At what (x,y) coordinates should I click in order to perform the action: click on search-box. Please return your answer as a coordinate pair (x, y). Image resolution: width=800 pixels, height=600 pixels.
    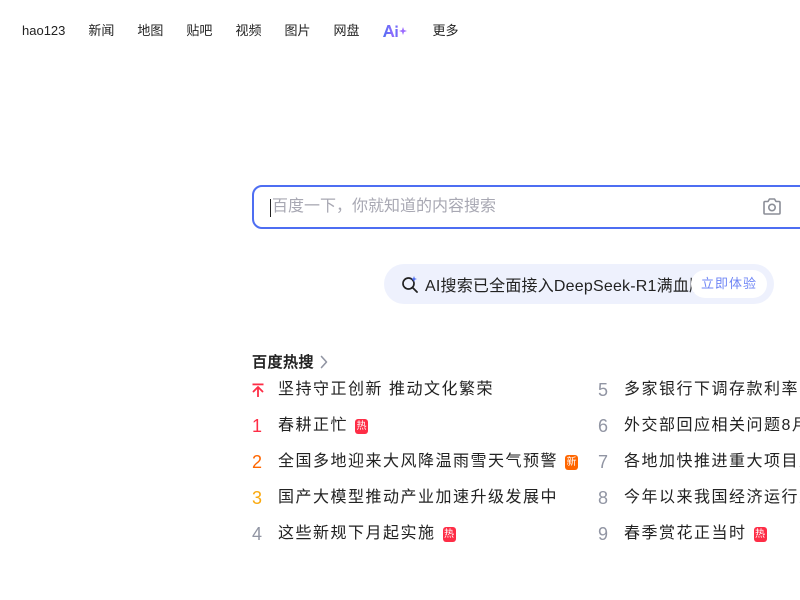
    Looking at the image, I should click on (526, 207).